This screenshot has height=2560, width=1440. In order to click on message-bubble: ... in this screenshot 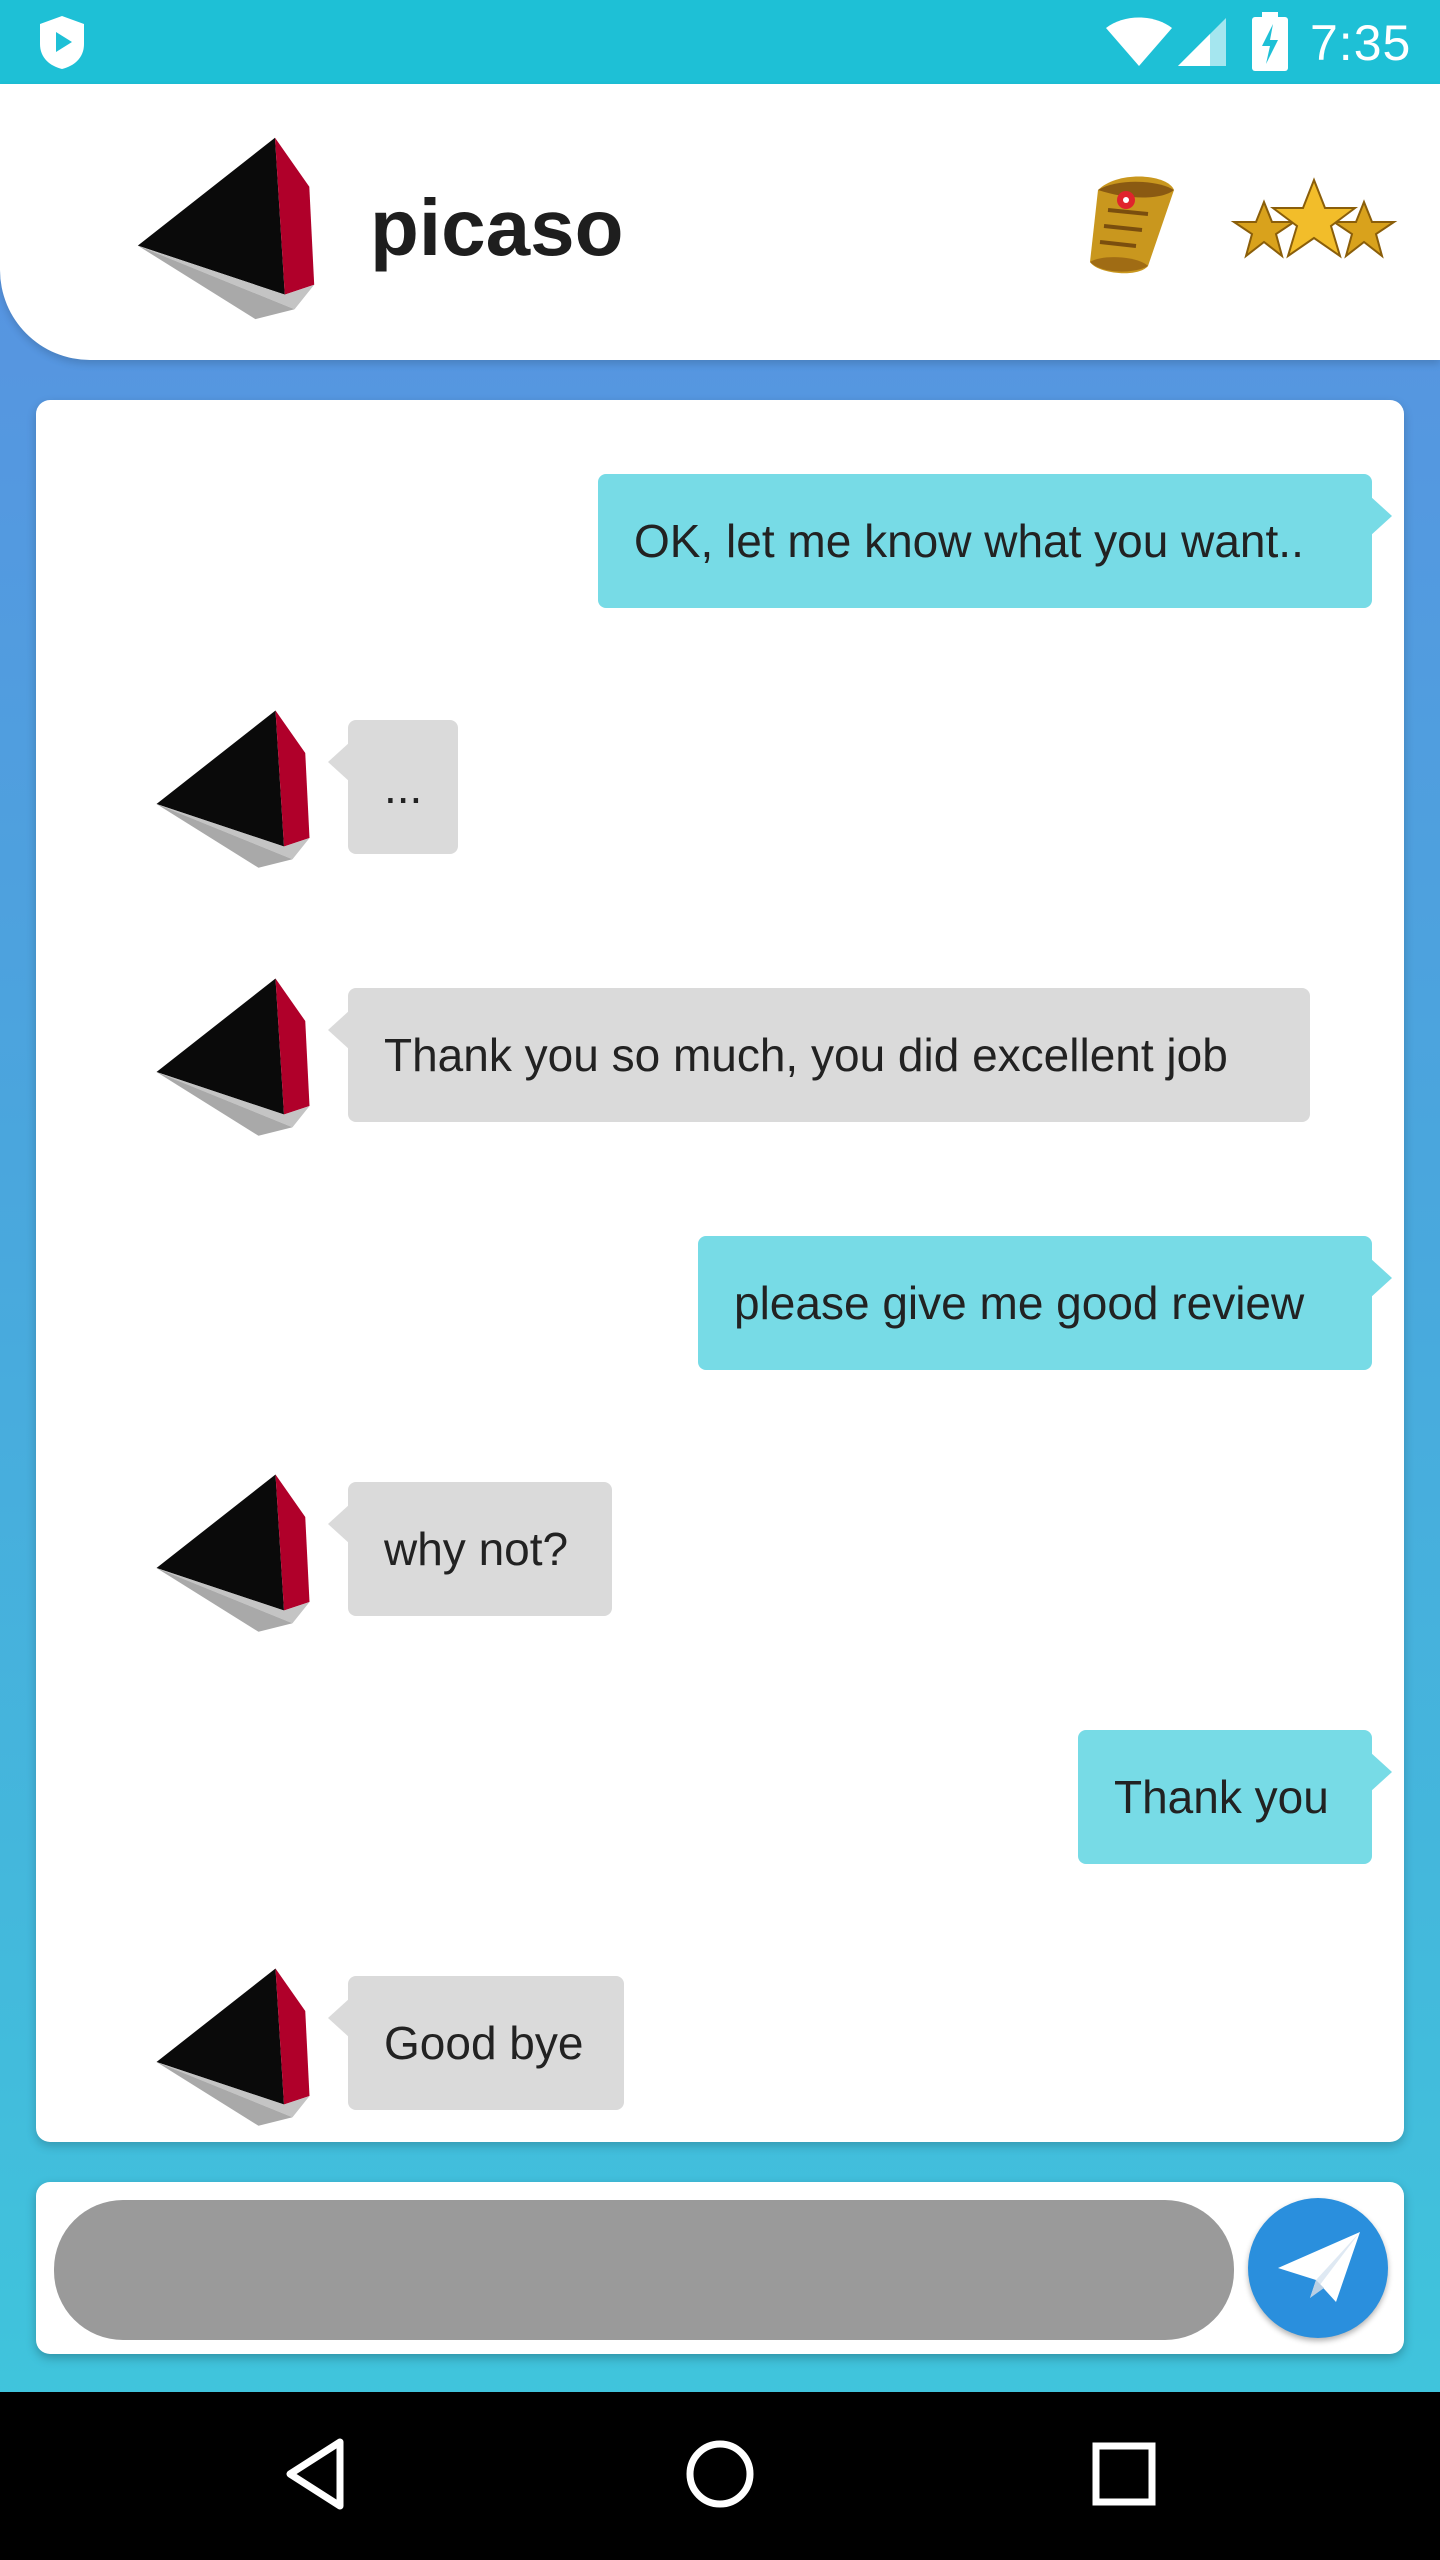, I will do `click(393, 787)`.